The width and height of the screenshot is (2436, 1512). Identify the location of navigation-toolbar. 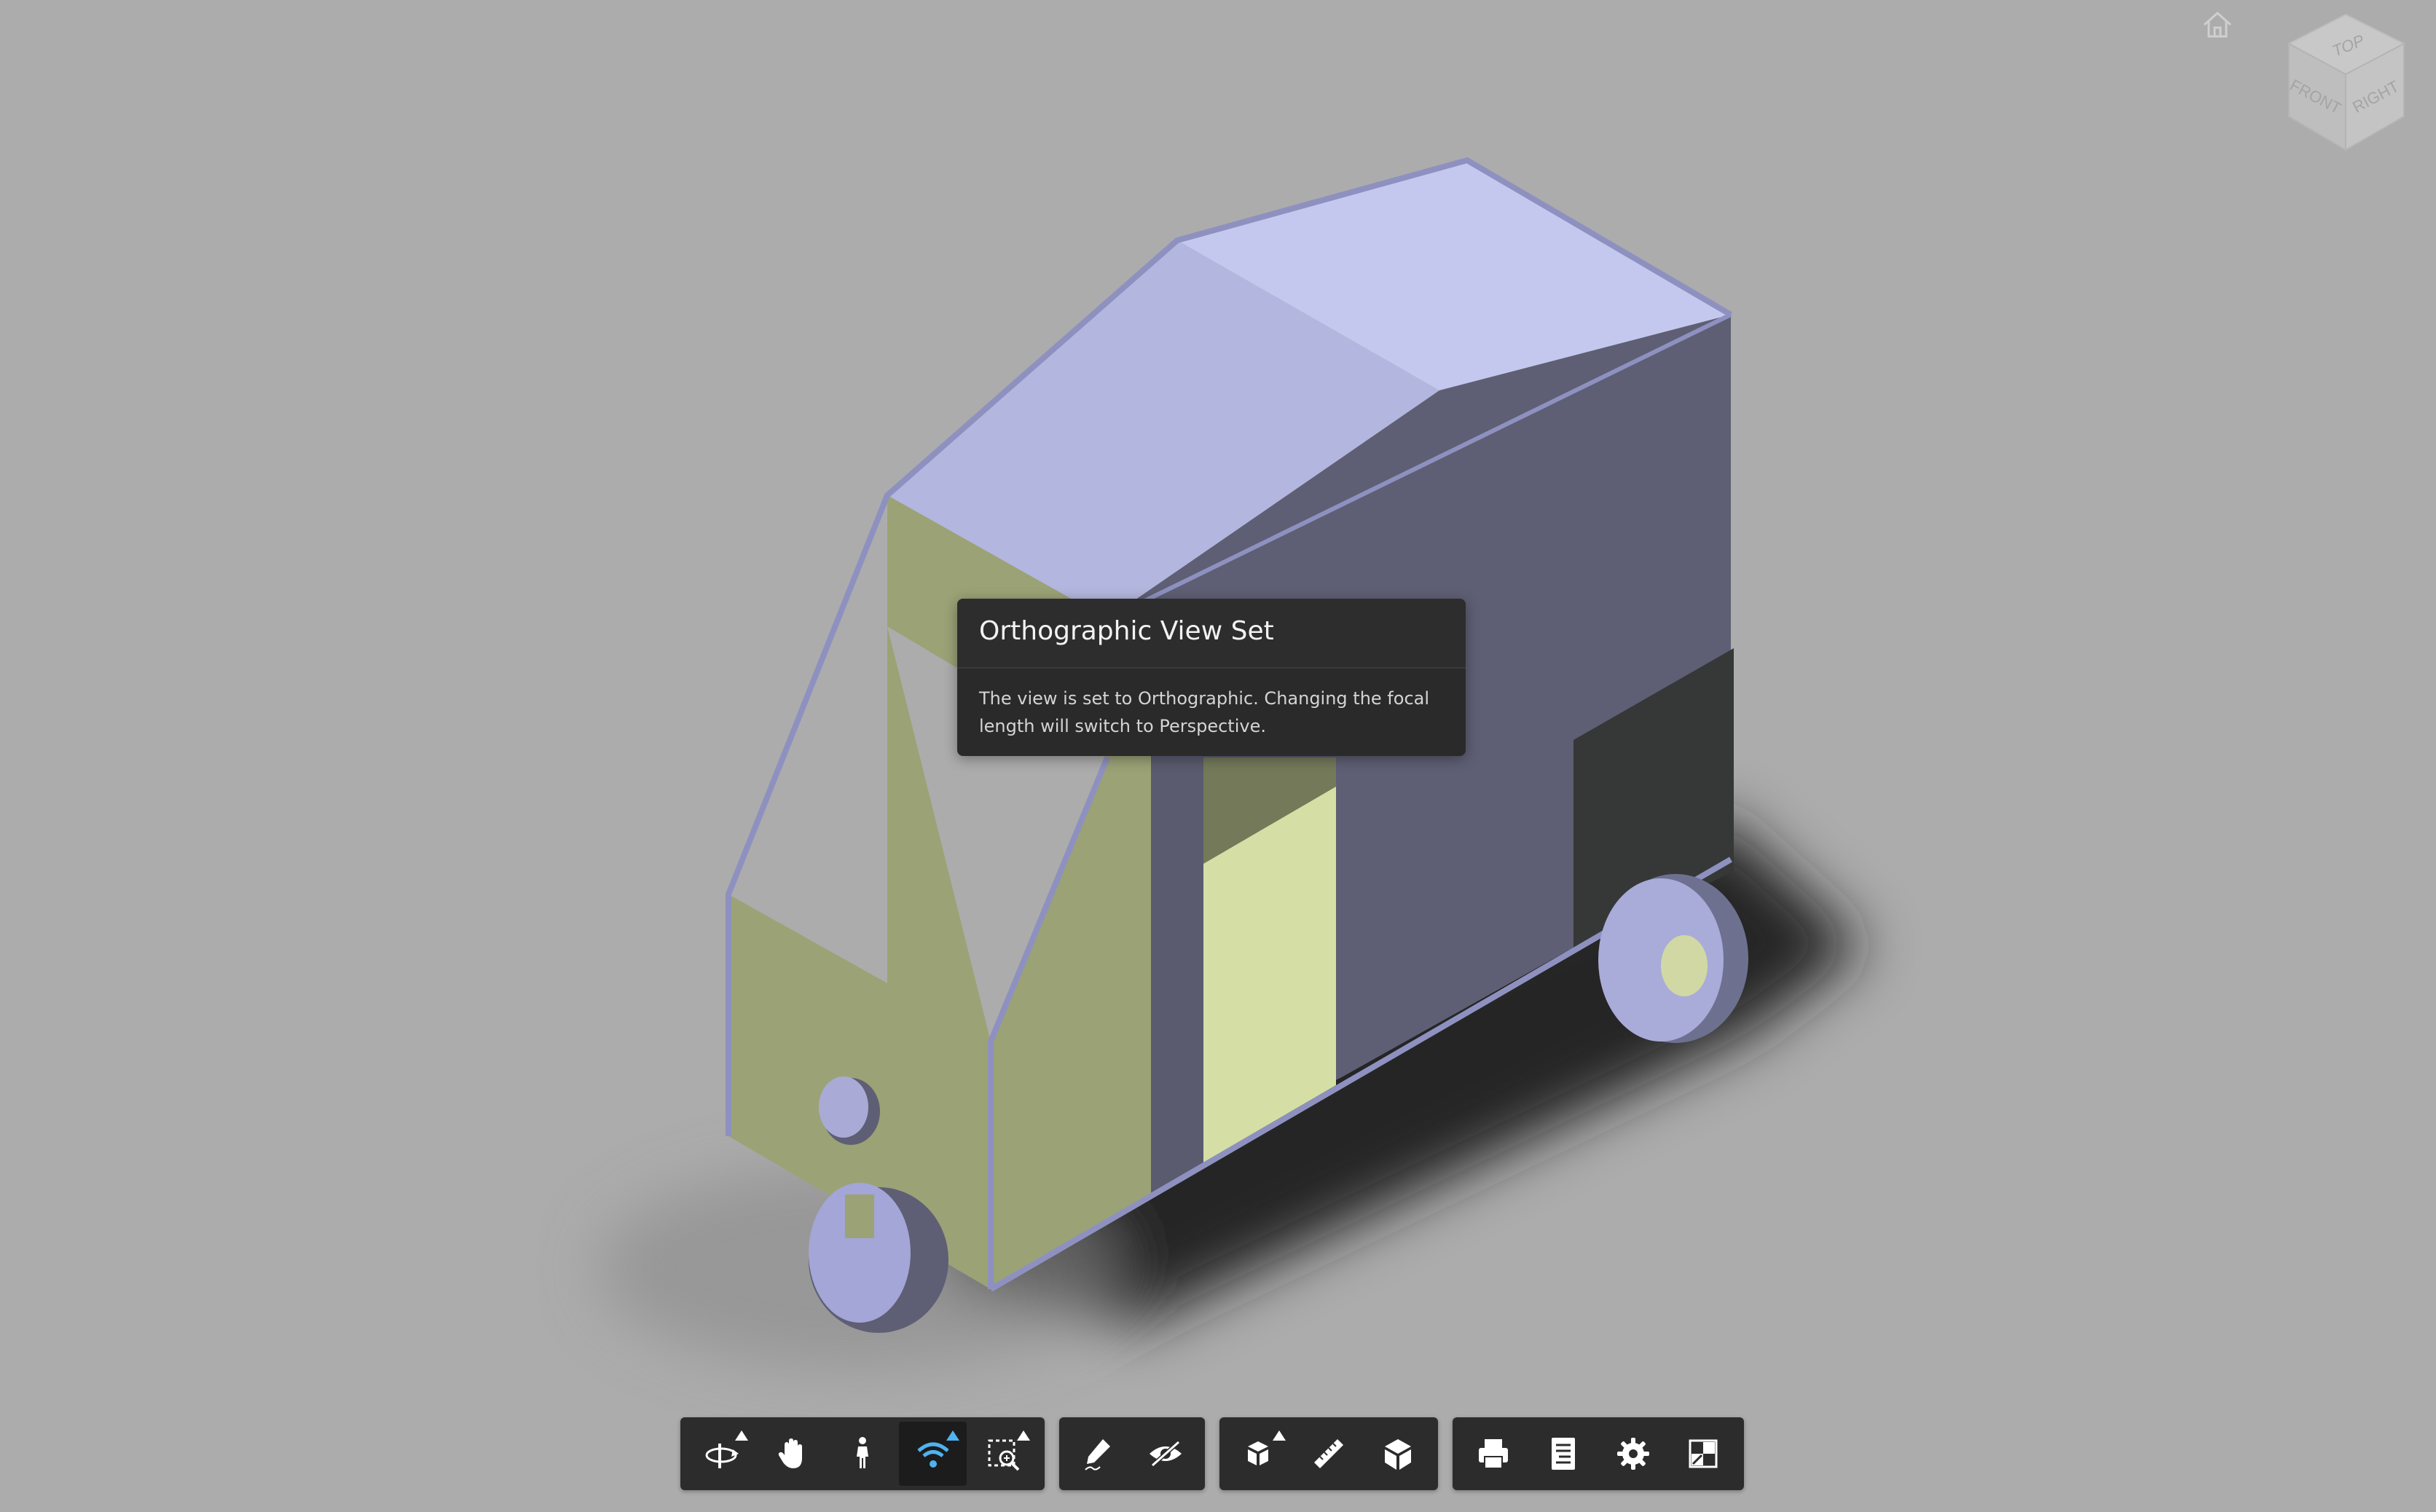
(863, 1453).